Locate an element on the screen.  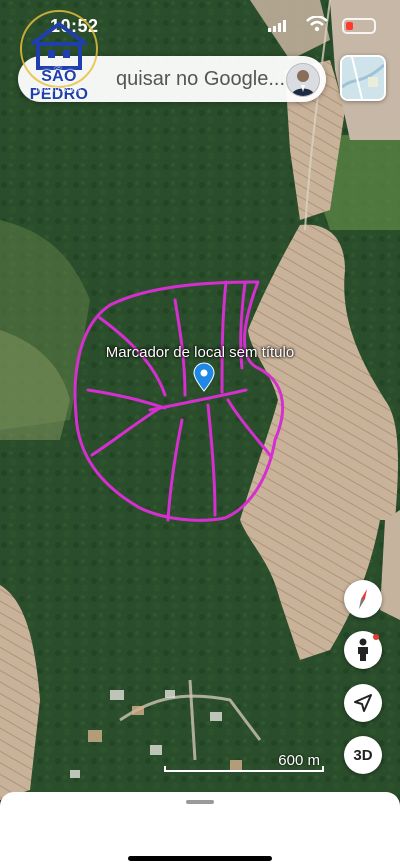
logo-name: SÃO PEDRO is located at coordinates (59, 85).